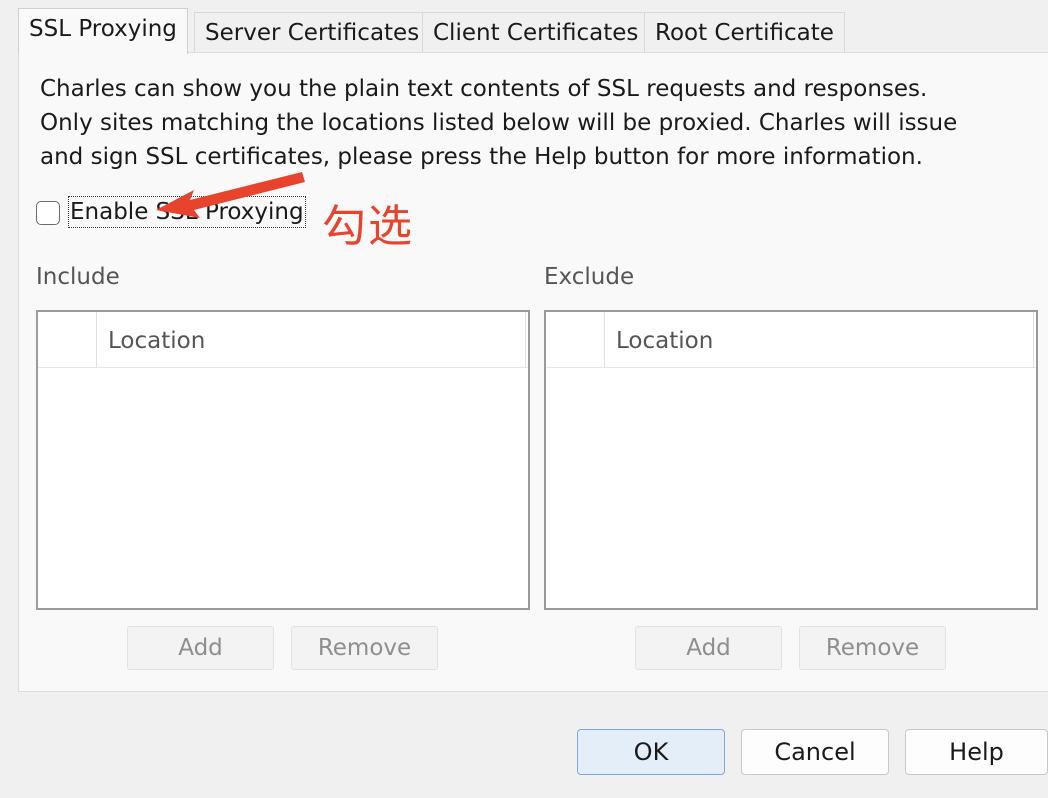  Describe the element at coordinates (368, 226) in the screenshot. I see `annotation-text: 勾选` at that location.